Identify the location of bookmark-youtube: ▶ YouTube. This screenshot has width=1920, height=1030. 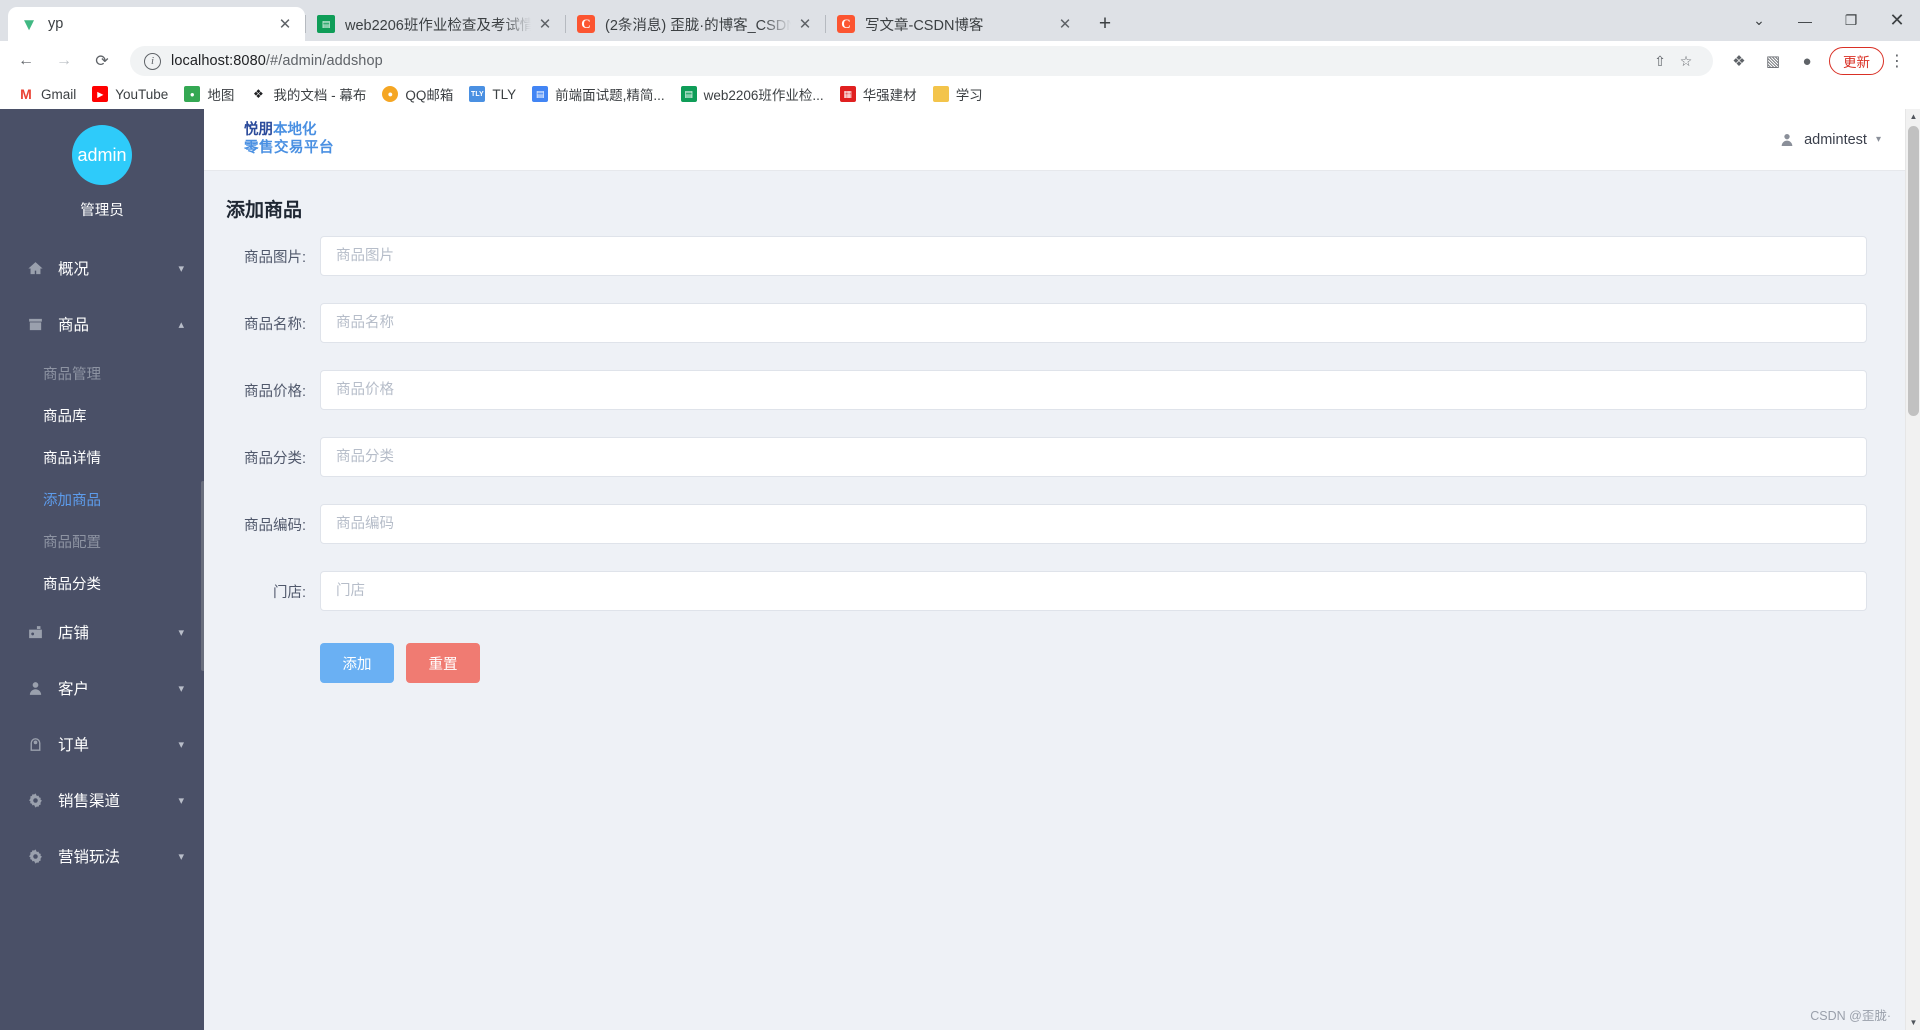
(130, 94).